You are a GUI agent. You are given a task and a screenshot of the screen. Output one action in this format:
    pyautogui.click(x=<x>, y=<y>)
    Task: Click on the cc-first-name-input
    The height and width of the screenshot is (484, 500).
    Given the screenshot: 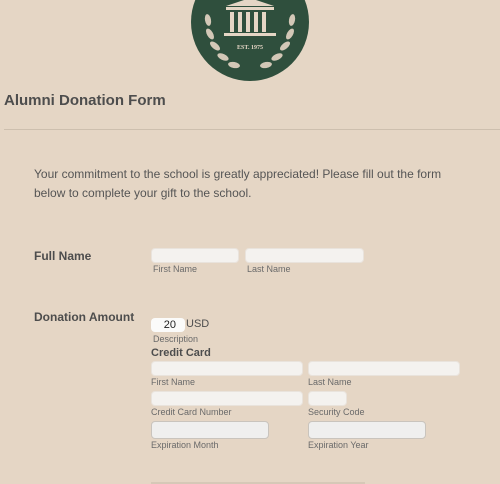 What is the action you would take?
    pyautogui.click(x=227, y=368)
    